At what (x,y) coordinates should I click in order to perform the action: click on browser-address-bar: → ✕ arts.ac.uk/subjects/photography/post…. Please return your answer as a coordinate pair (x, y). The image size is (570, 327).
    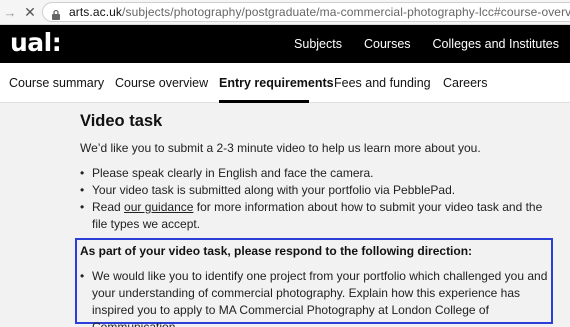
    Looking at the image, I should click on (285, 12).